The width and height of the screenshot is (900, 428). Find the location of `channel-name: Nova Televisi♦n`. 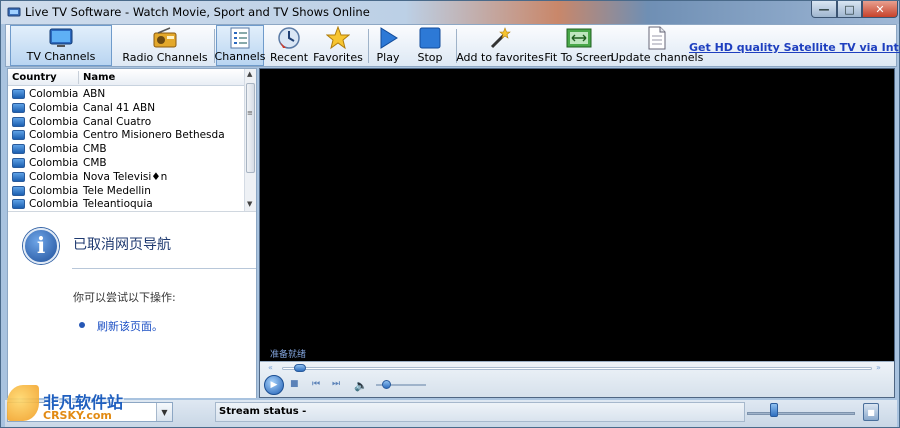

channel-name: Nova Televisi♦n is located at coordinates (125, 176).